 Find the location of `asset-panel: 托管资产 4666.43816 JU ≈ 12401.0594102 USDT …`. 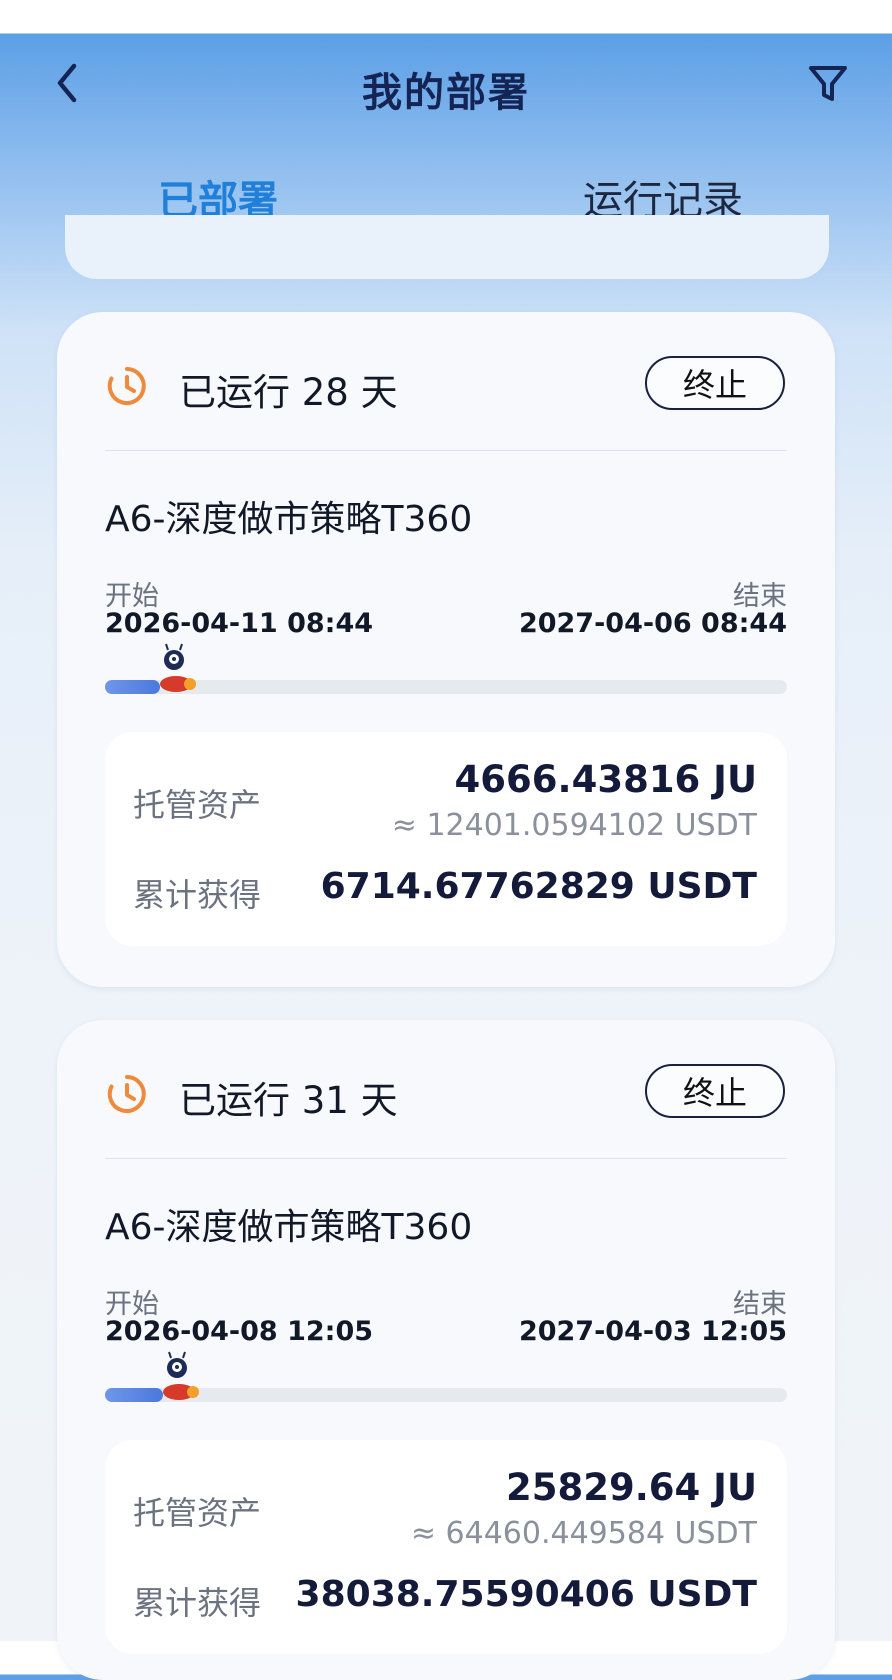

asset-panel: 托管资产 4666.43816 JU ≈ 12401.0594102 USDT … is located at coordinates (446, 839).